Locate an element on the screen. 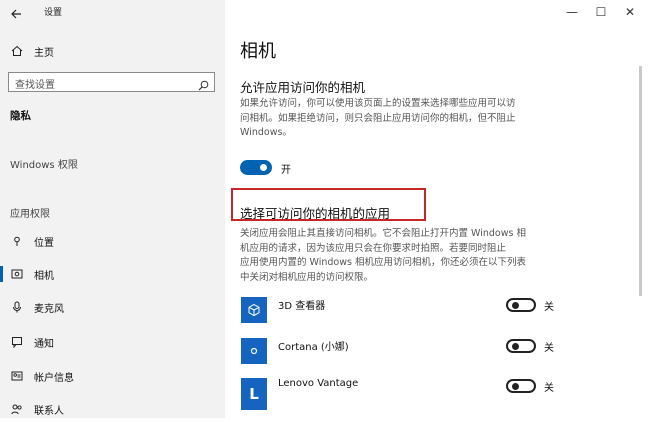  back-arrow-icon is located at coordinates (16, 14).